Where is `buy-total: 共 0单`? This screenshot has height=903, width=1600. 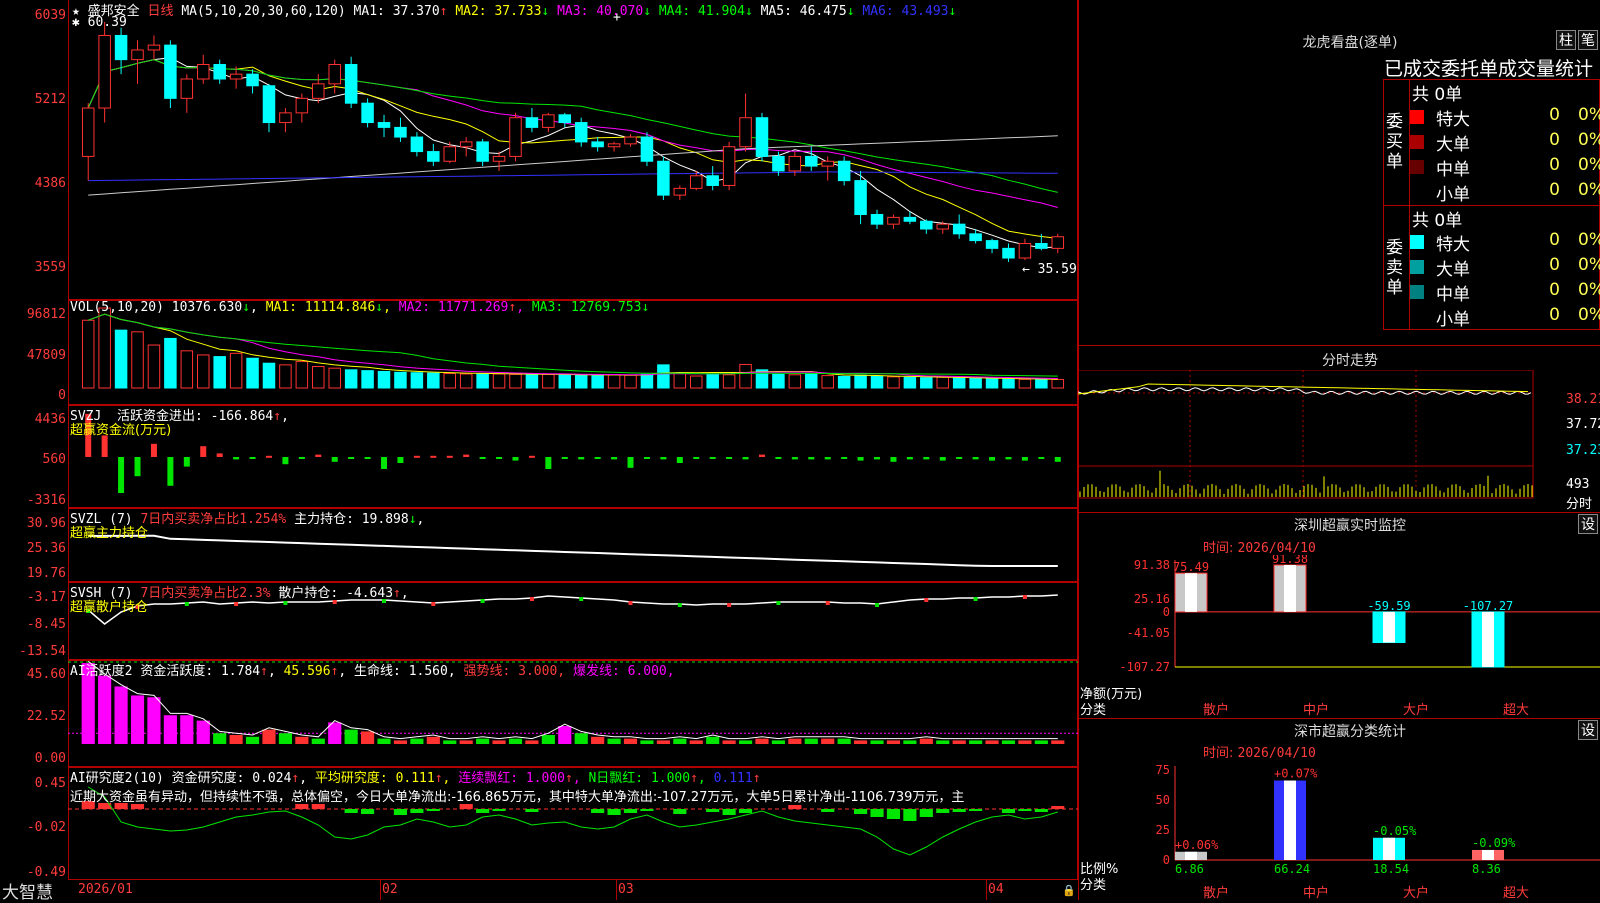
buy-total: 共 0单 is located at coordinates (1437, 95).